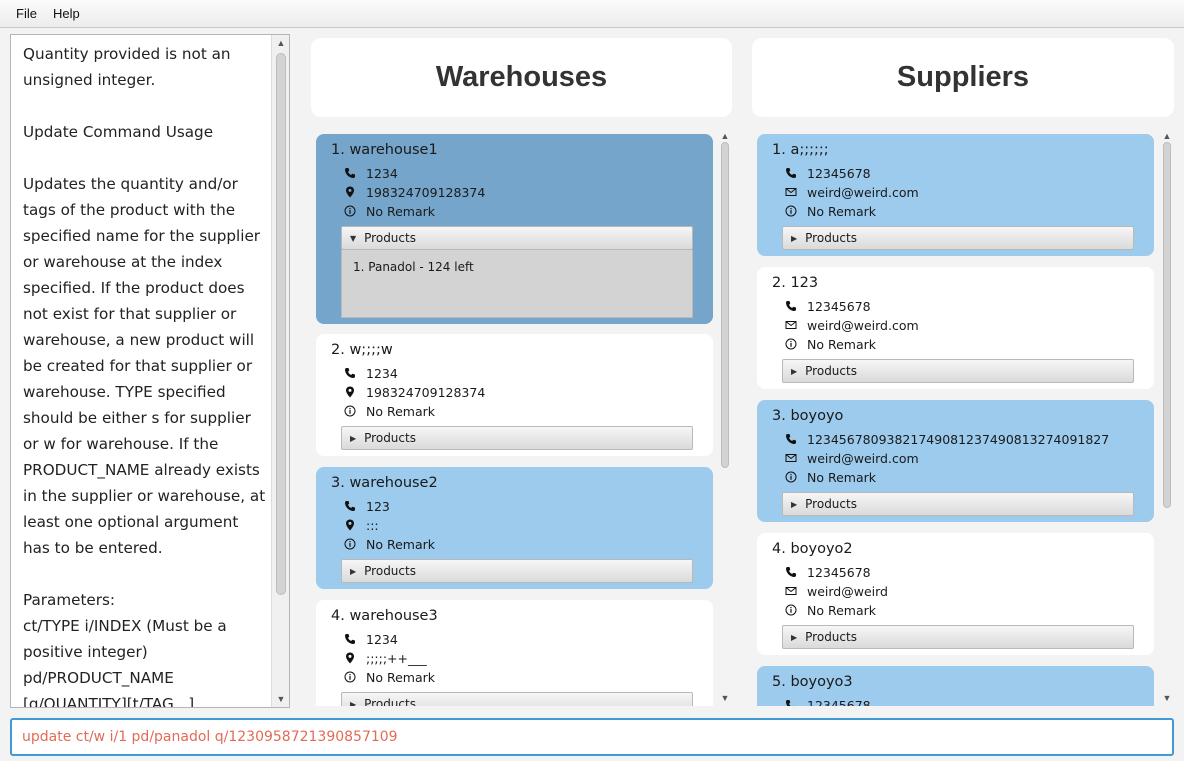 Image resolution: width=1184 pixels, height=761 pixels. What do you see at coordinates (955, 686) in the screenshot?
I see `supplier-card: 5. boyoyo3 12345678` at bounding box center [955, 686].